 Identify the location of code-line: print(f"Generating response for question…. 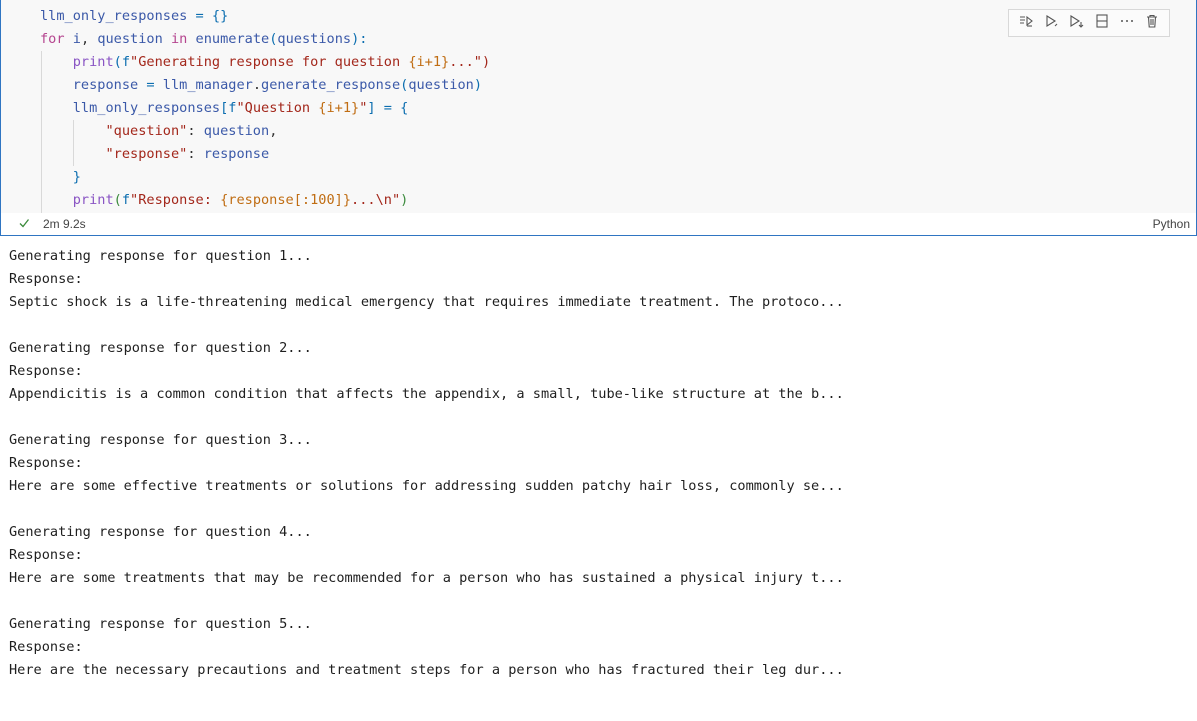
(265, 62).